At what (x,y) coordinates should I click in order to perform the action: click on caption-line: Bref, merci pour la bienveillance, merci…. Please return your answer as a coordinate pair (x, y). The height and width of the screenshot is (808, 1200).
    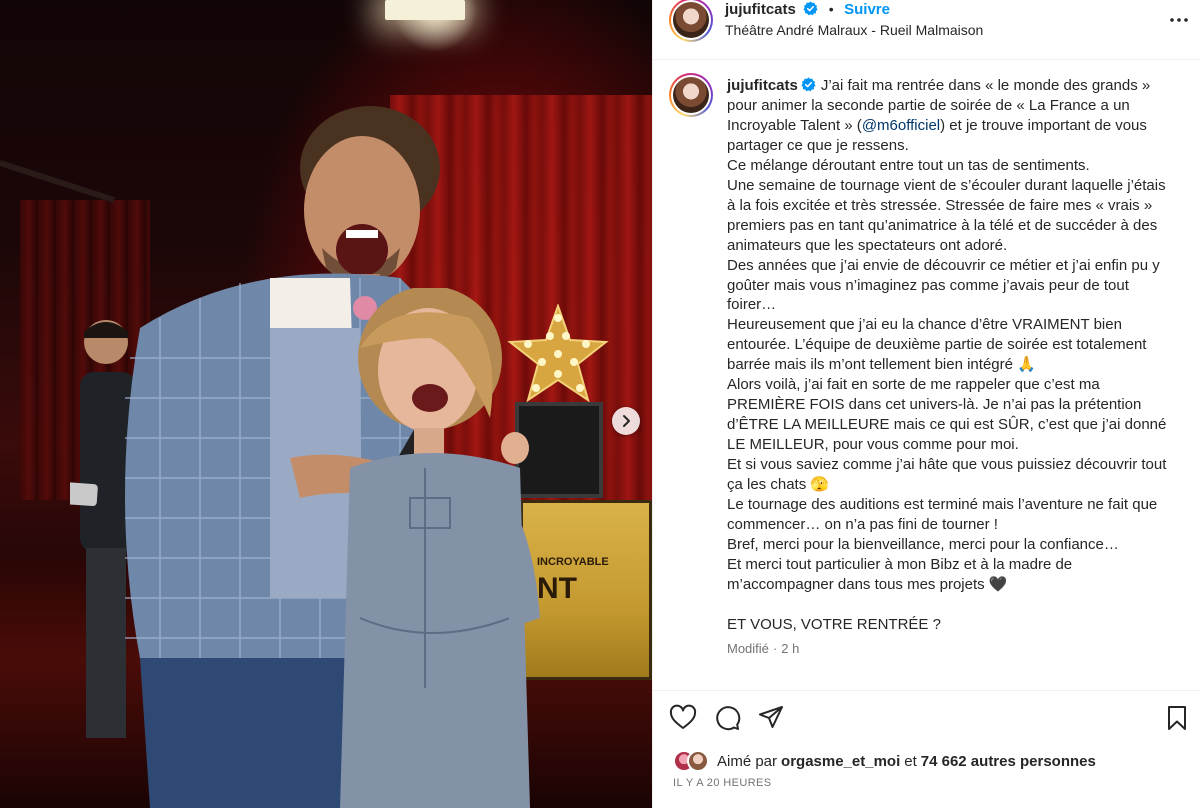
    Looking at the image, I should click on (923, 544).